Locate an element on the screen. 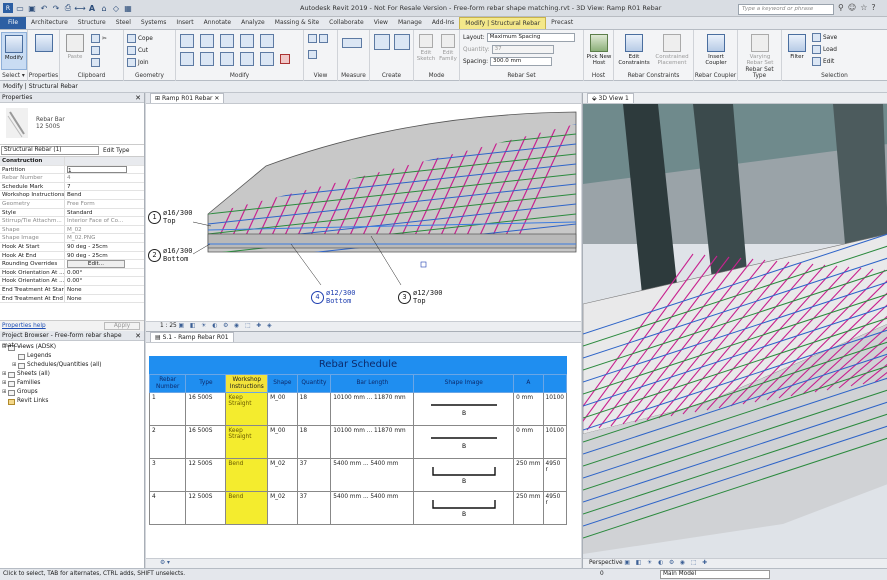 This screenshot has height=580, width=887. view-tab-ramp-rebar: ⊞ Ramp R01 Rebar ✕ is located at coordinates (187, 98).